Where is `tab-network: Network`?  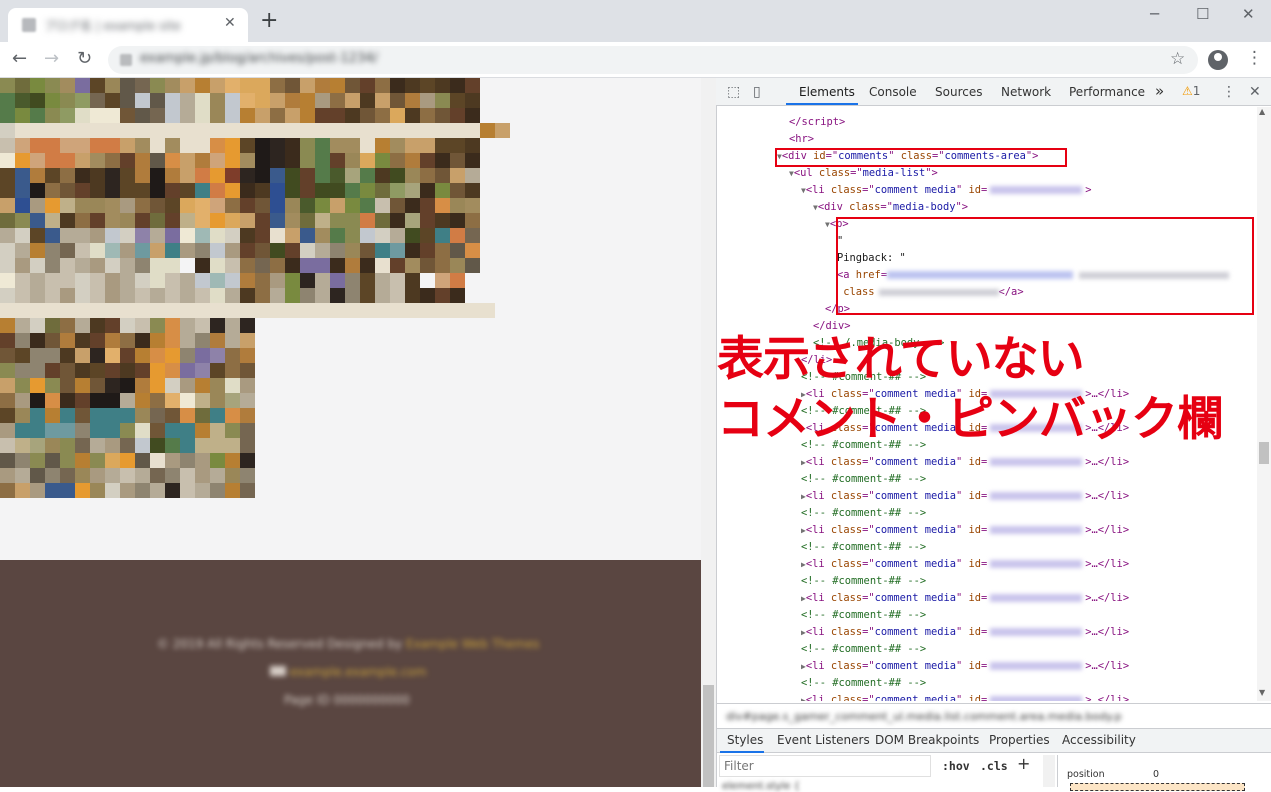 tab-network: Network is located at coordinates (1026, 92).